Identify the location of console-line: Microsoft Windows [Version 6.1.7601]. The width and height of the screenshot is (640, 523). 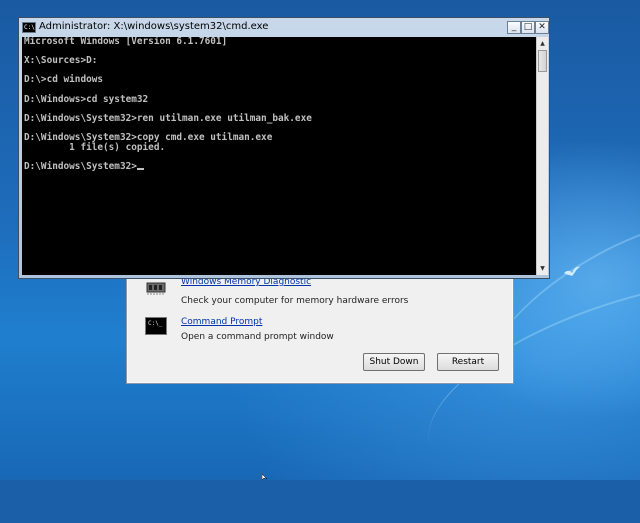
(126, 42).